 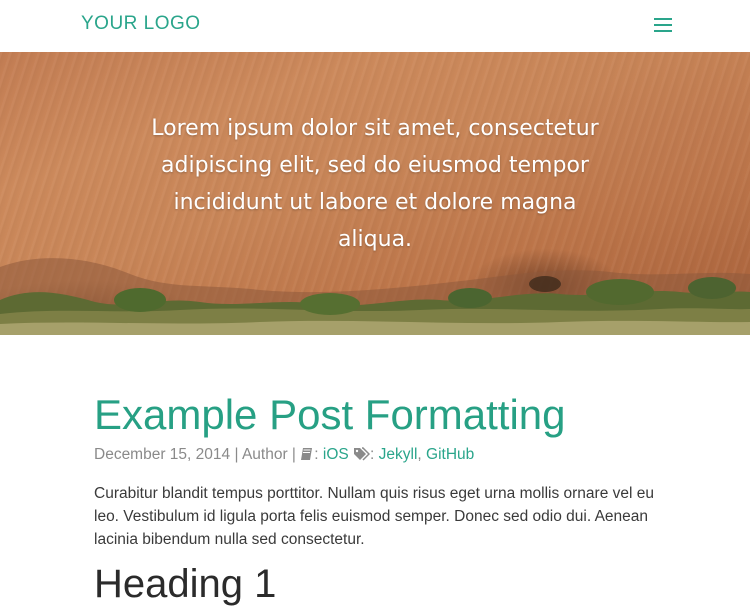 What do you see at coordinates (375, 26) in the screenshot?
I see `site-header: YOUR LOGO` at bounding box center [375, 26].